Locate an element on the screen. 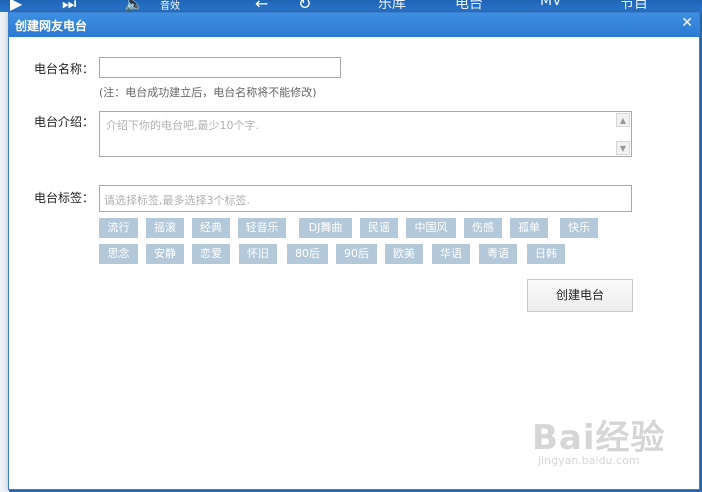 The height and width of the screenshot is (492, 702). radio-intro-placeholder: 介绍下你的电台吧,最少10个字. is located at coordinates (182, 125).